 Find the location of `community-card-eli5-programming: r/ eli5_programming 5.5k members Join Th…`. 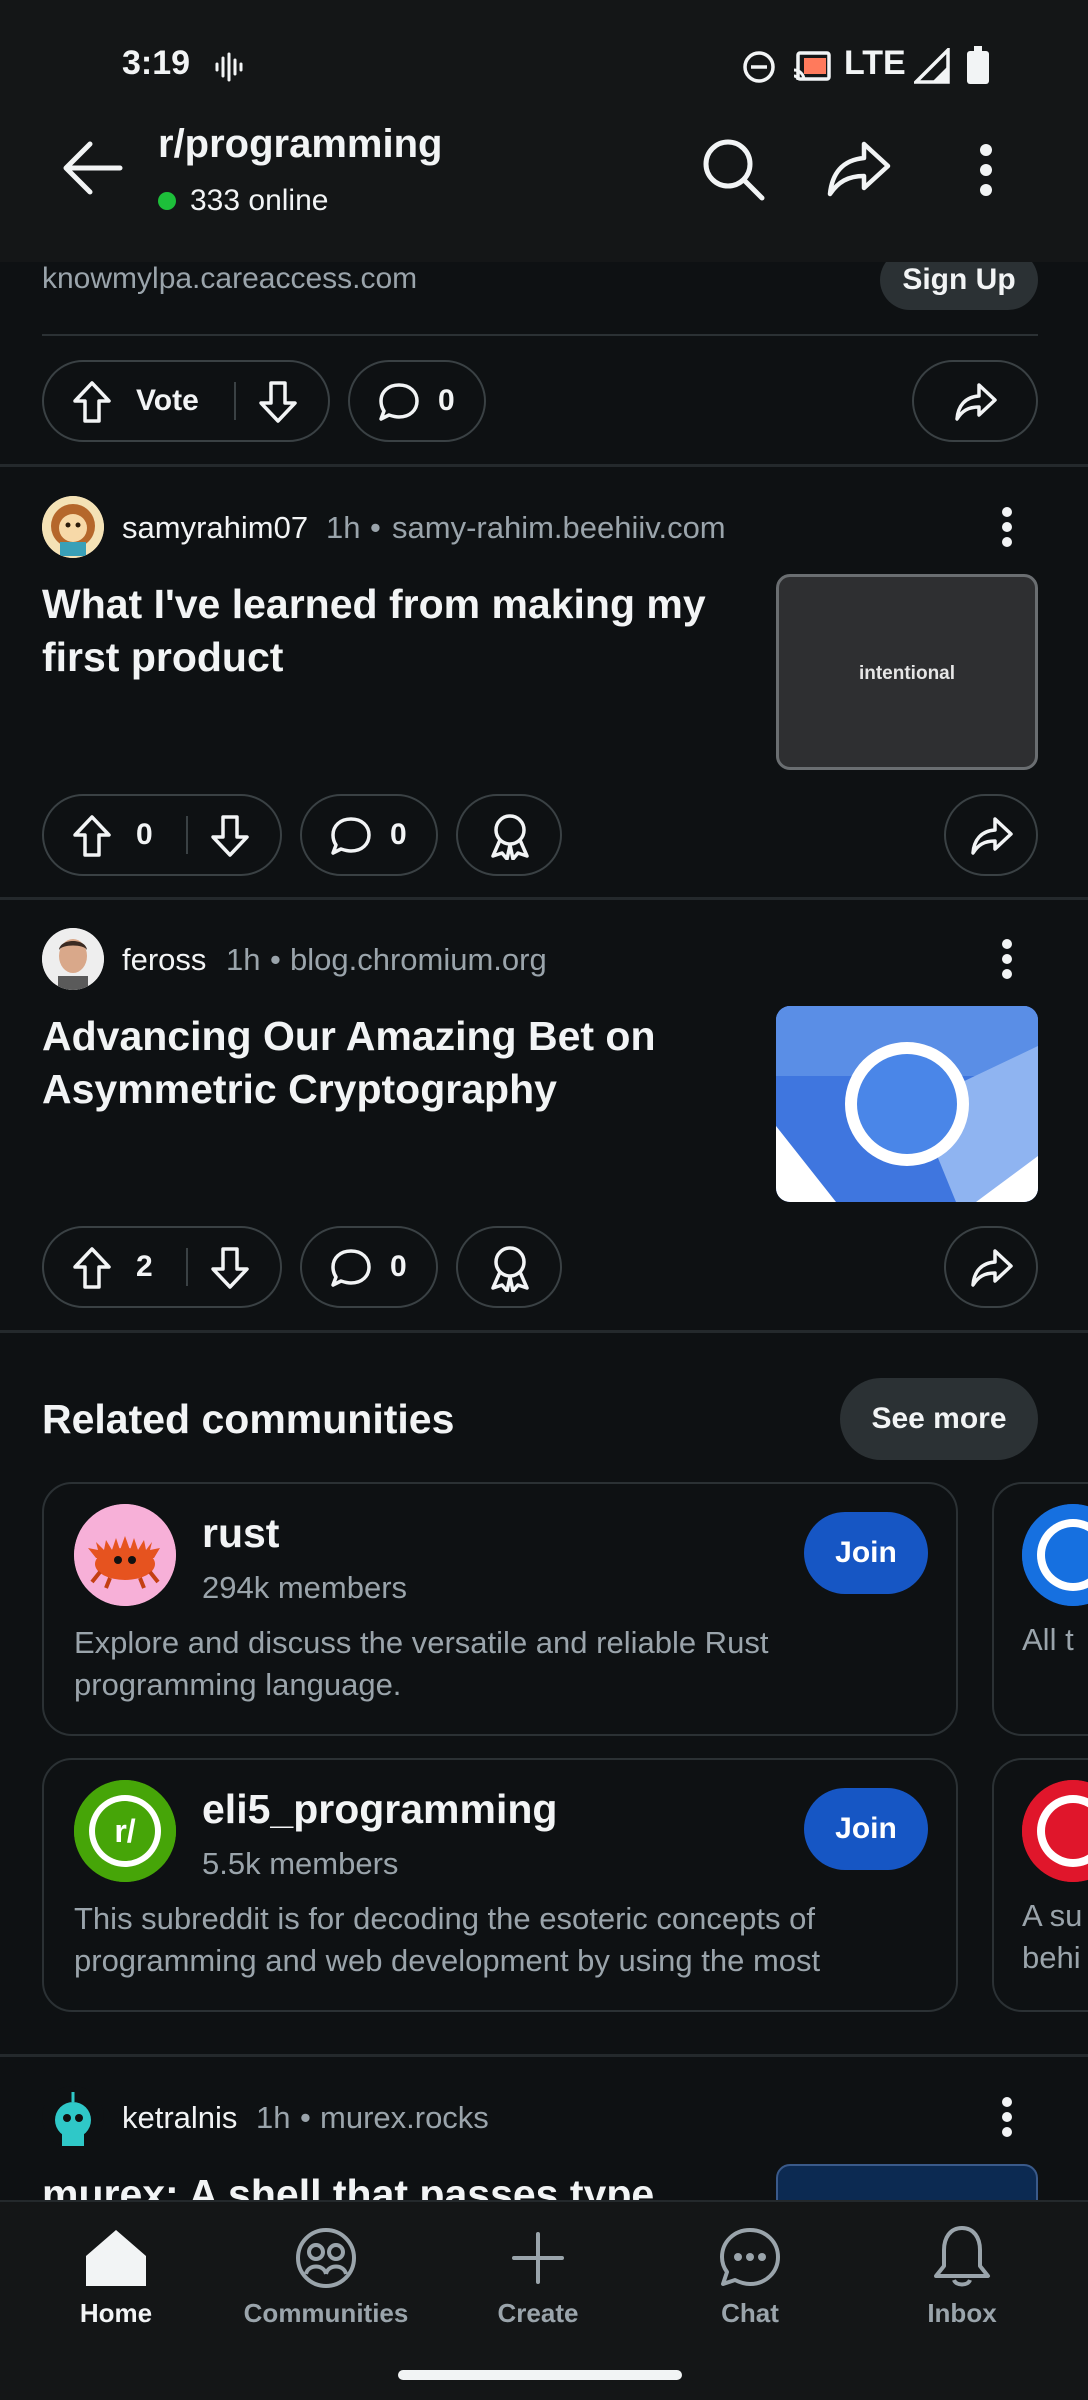

community-card-eli5-programming: r/ eli5_programming 5.5k members Join Th… is located at coordinates (500, 1885).